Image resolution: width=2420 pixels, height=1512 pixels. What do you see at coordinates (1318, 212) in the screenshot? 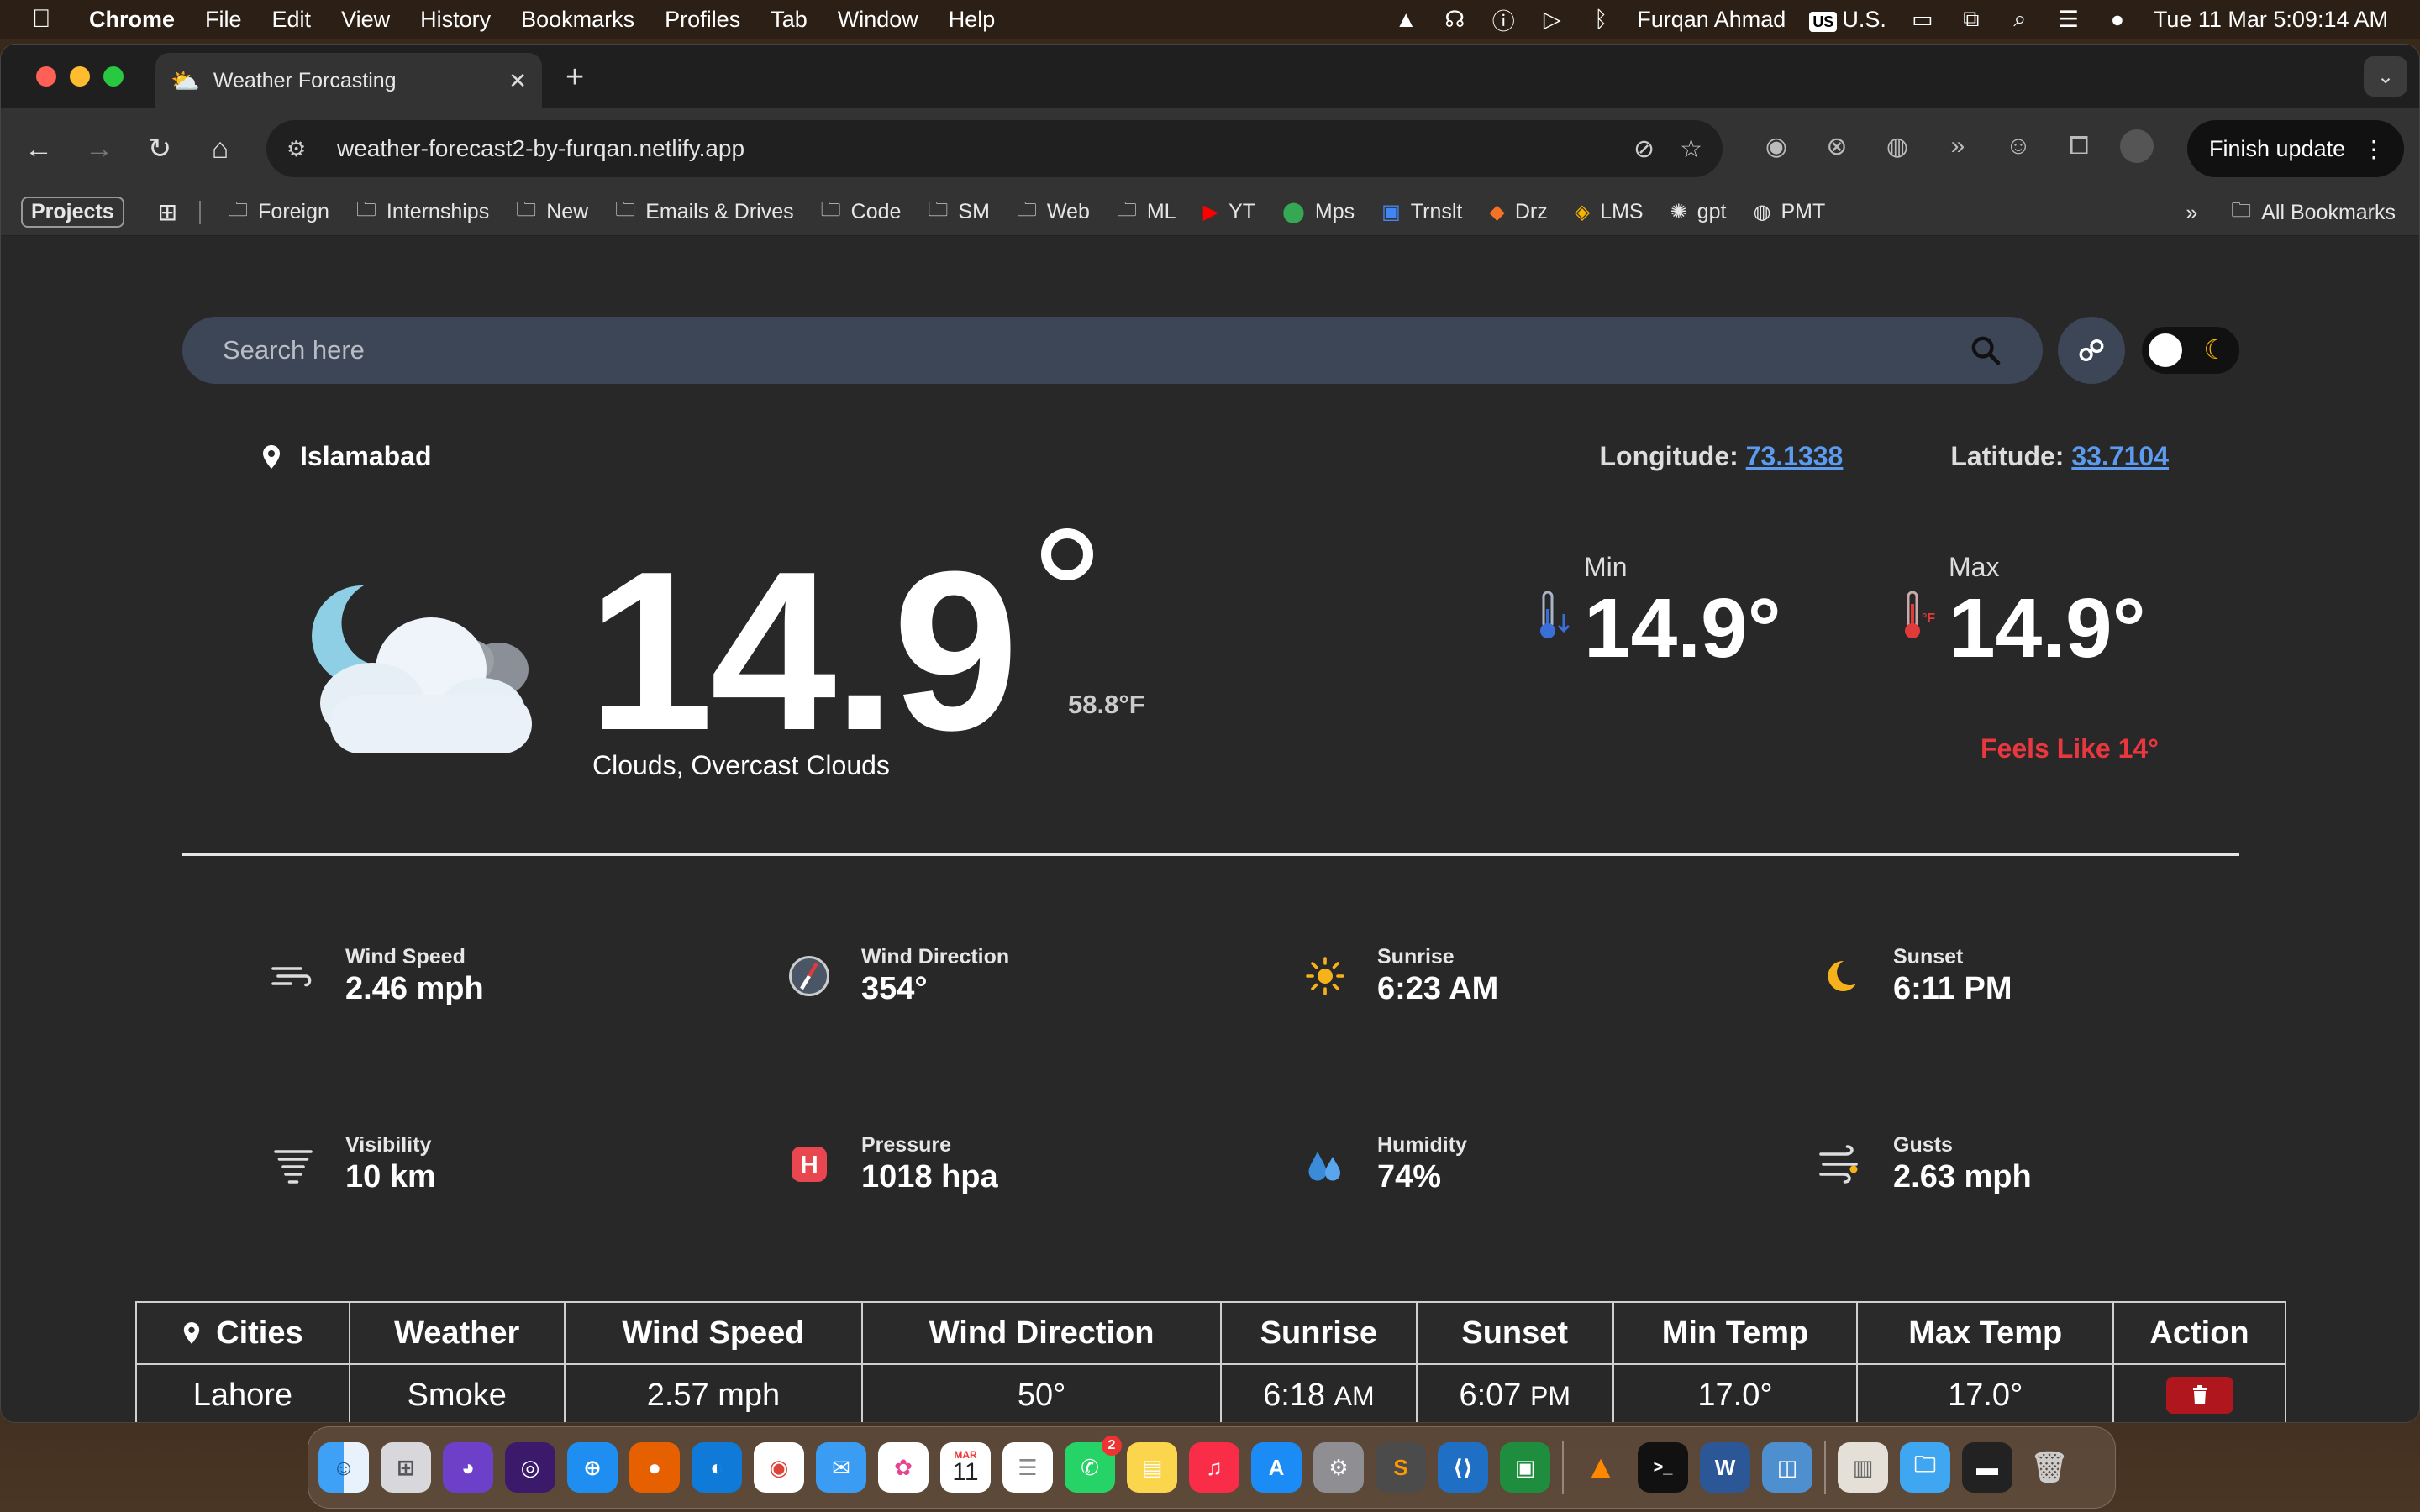
I see `bookmark-mps: ⬤ Mps` at bounding box center [1318, 212].